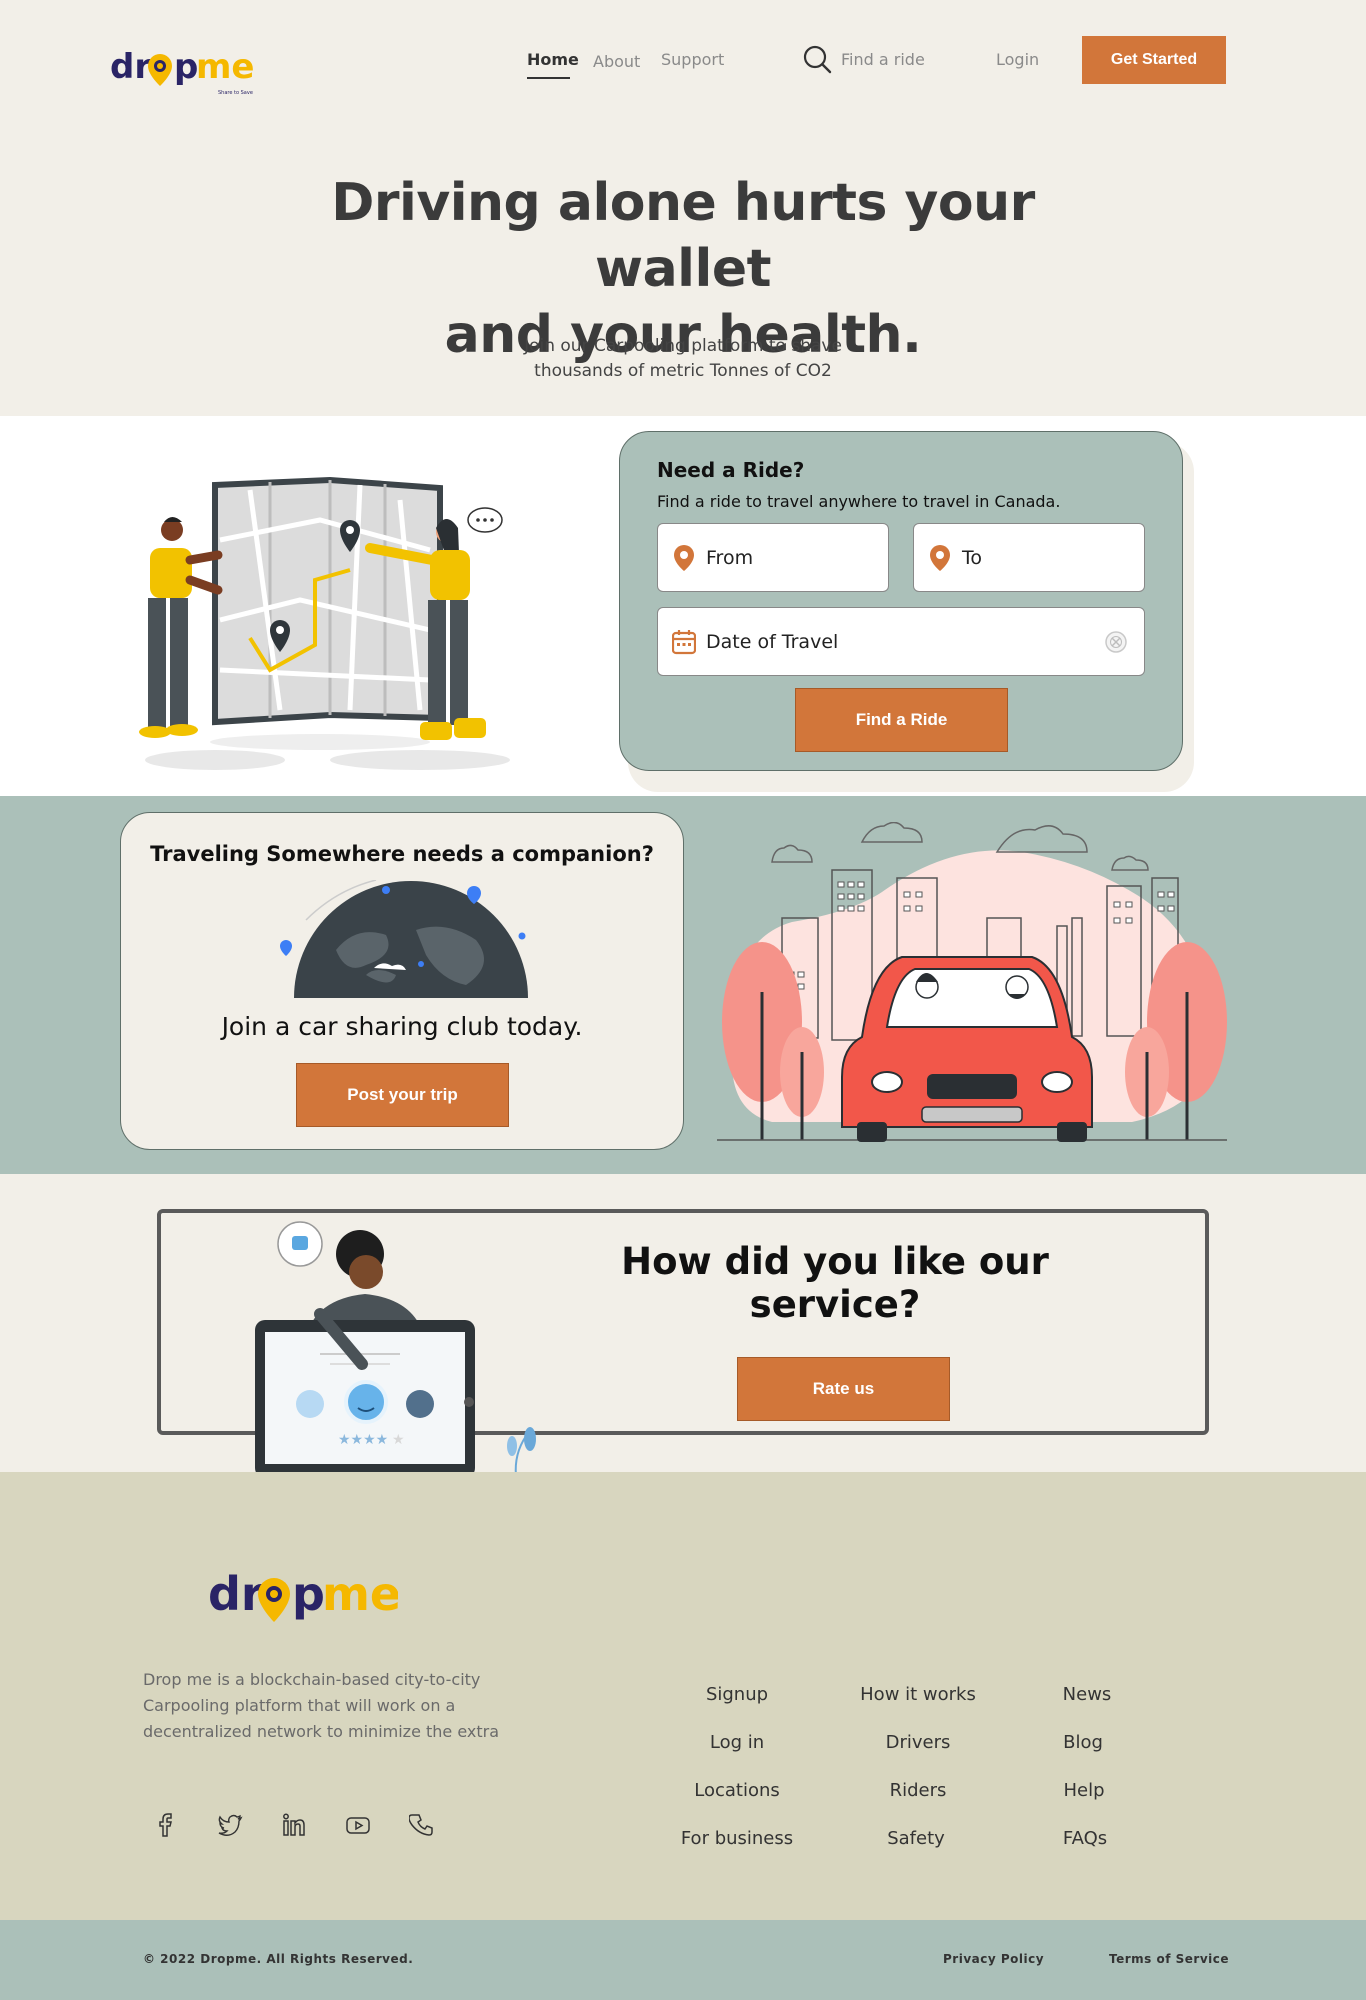 The height and width of the screenshot is (2000, 1366). What do you see at coordinates (773, 557) in the screenshot?
I see `from-field: From` at bounding box center [773, 557].